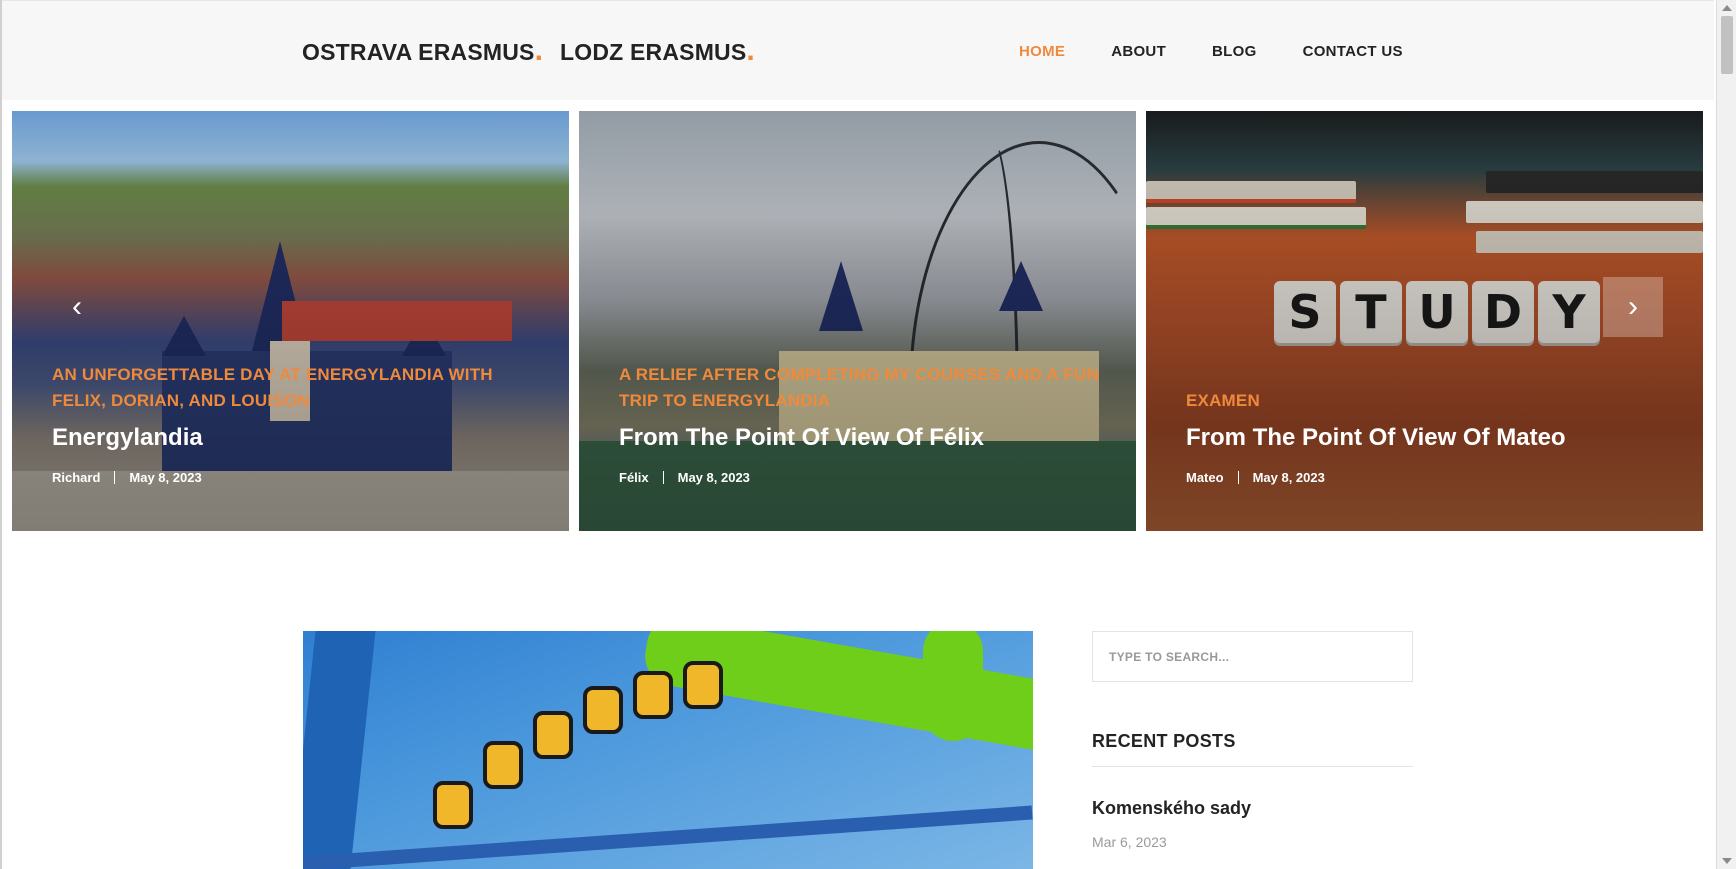 The width and height of the screenshot is (1736, 869). I want to click on featured-post-image, so click(668, 750).